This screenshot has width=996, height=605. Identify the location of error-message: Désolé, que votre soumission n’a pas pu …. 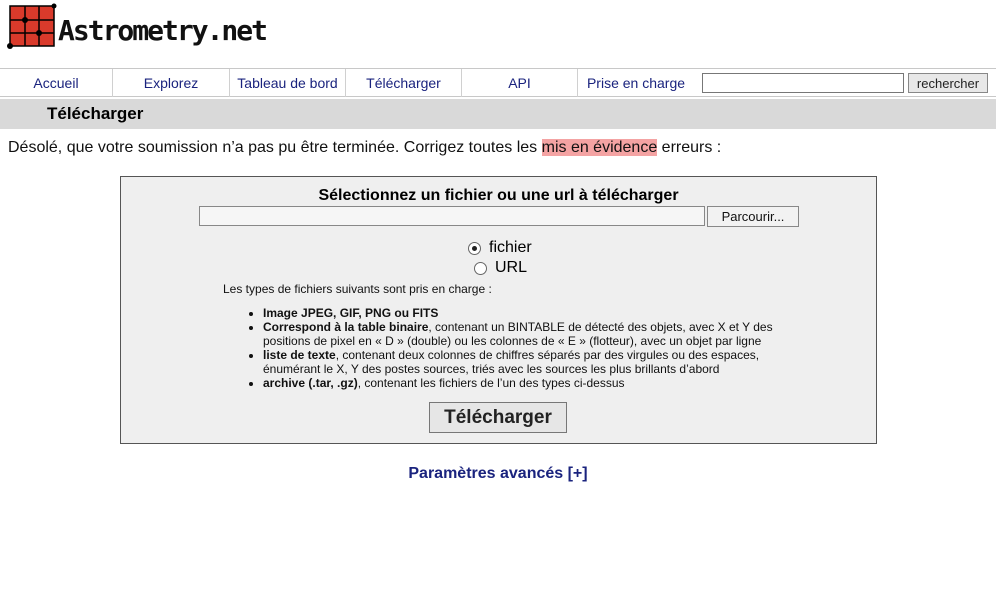
(364, 148).